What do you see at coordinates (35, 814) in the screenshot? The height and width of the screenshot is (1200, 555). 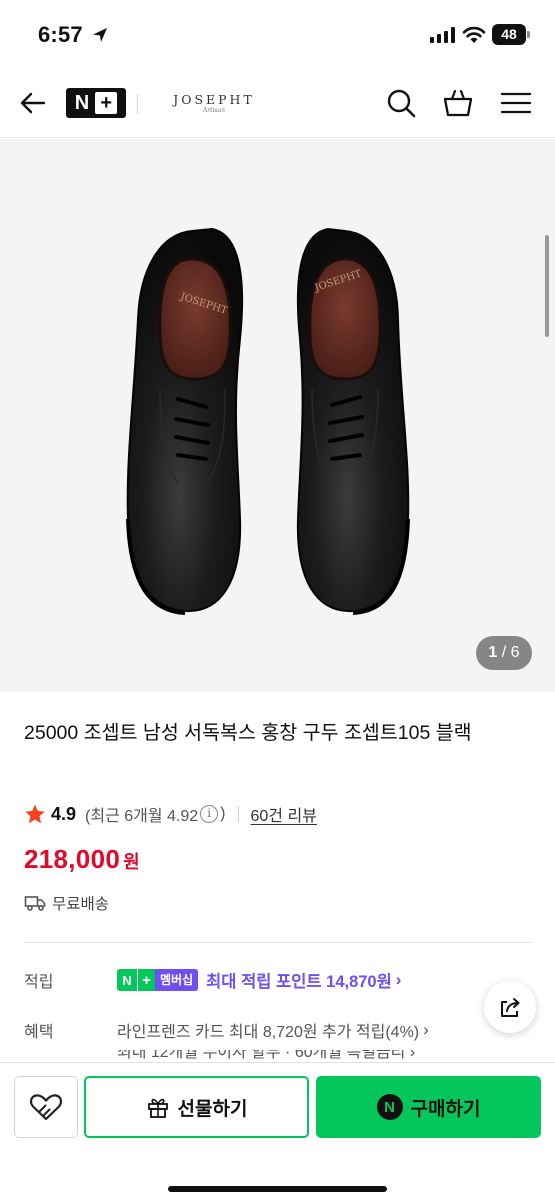 I see `star-icon` at bounding box center [35, 814].